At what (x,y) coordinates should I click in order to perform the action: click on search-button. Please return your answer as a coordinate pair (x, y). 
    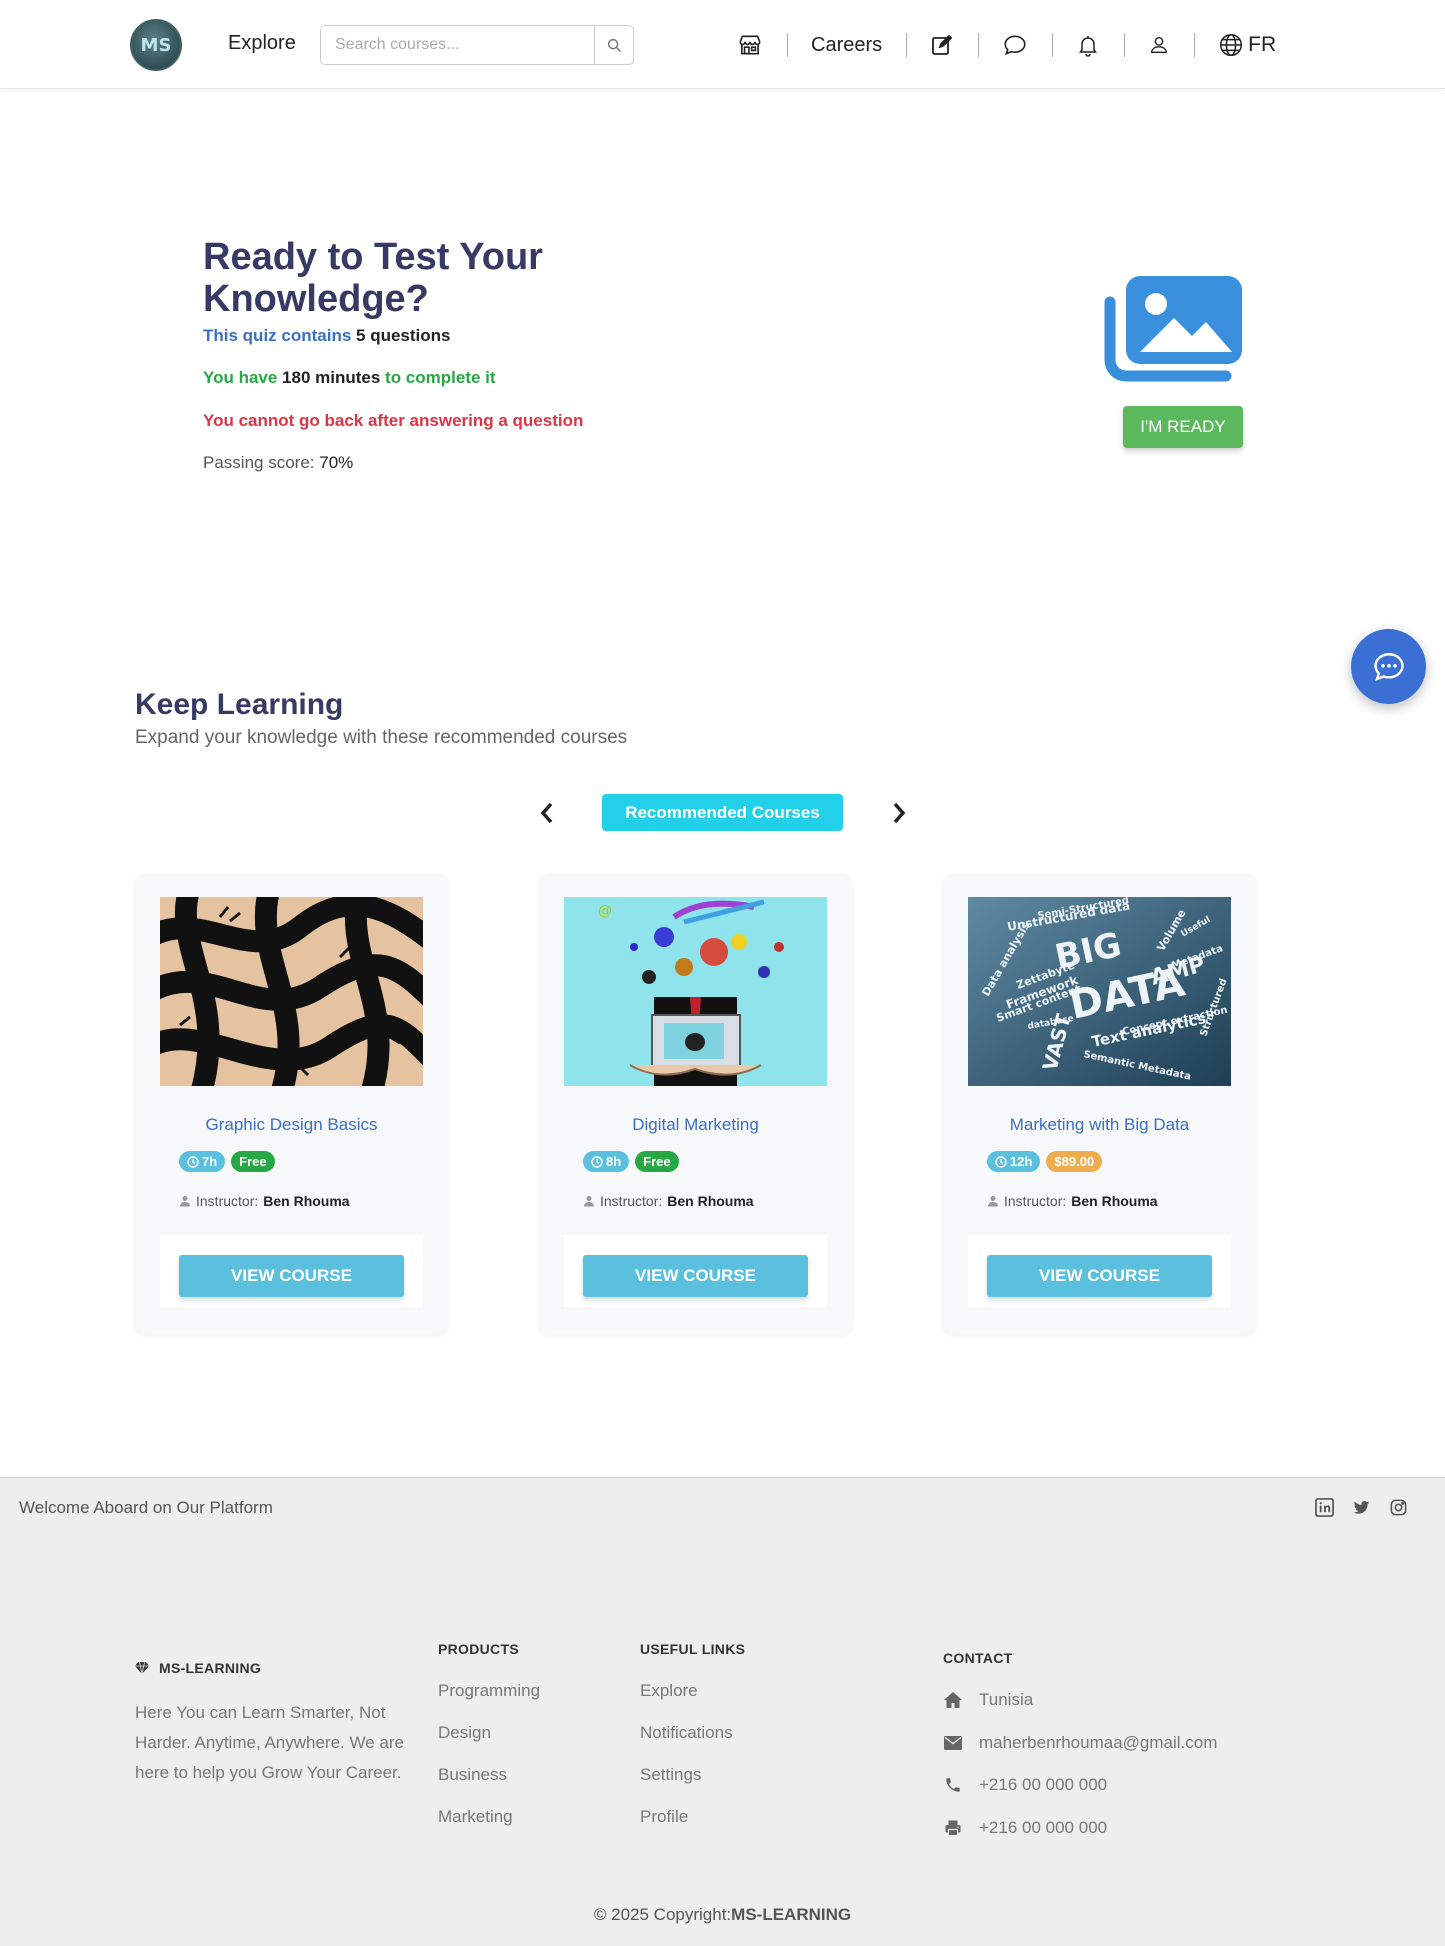
    Looking at the image, I should click on (613, 45).